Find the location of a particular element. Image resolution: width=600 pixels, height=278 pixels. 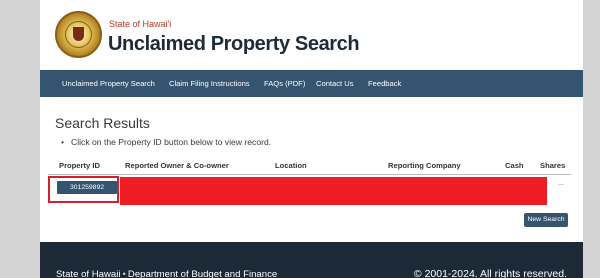

new-search-button: New Search is located at coordinates (546, 220).